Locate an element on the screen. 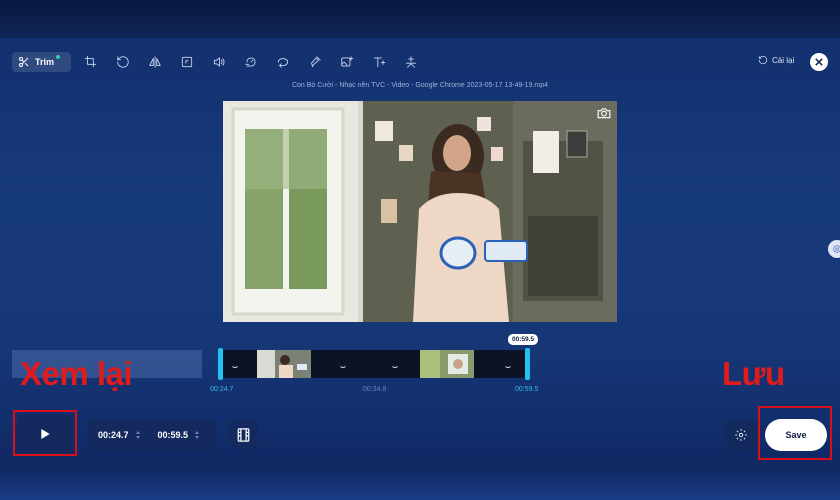  edit-button is located at coordinates (315, 62).